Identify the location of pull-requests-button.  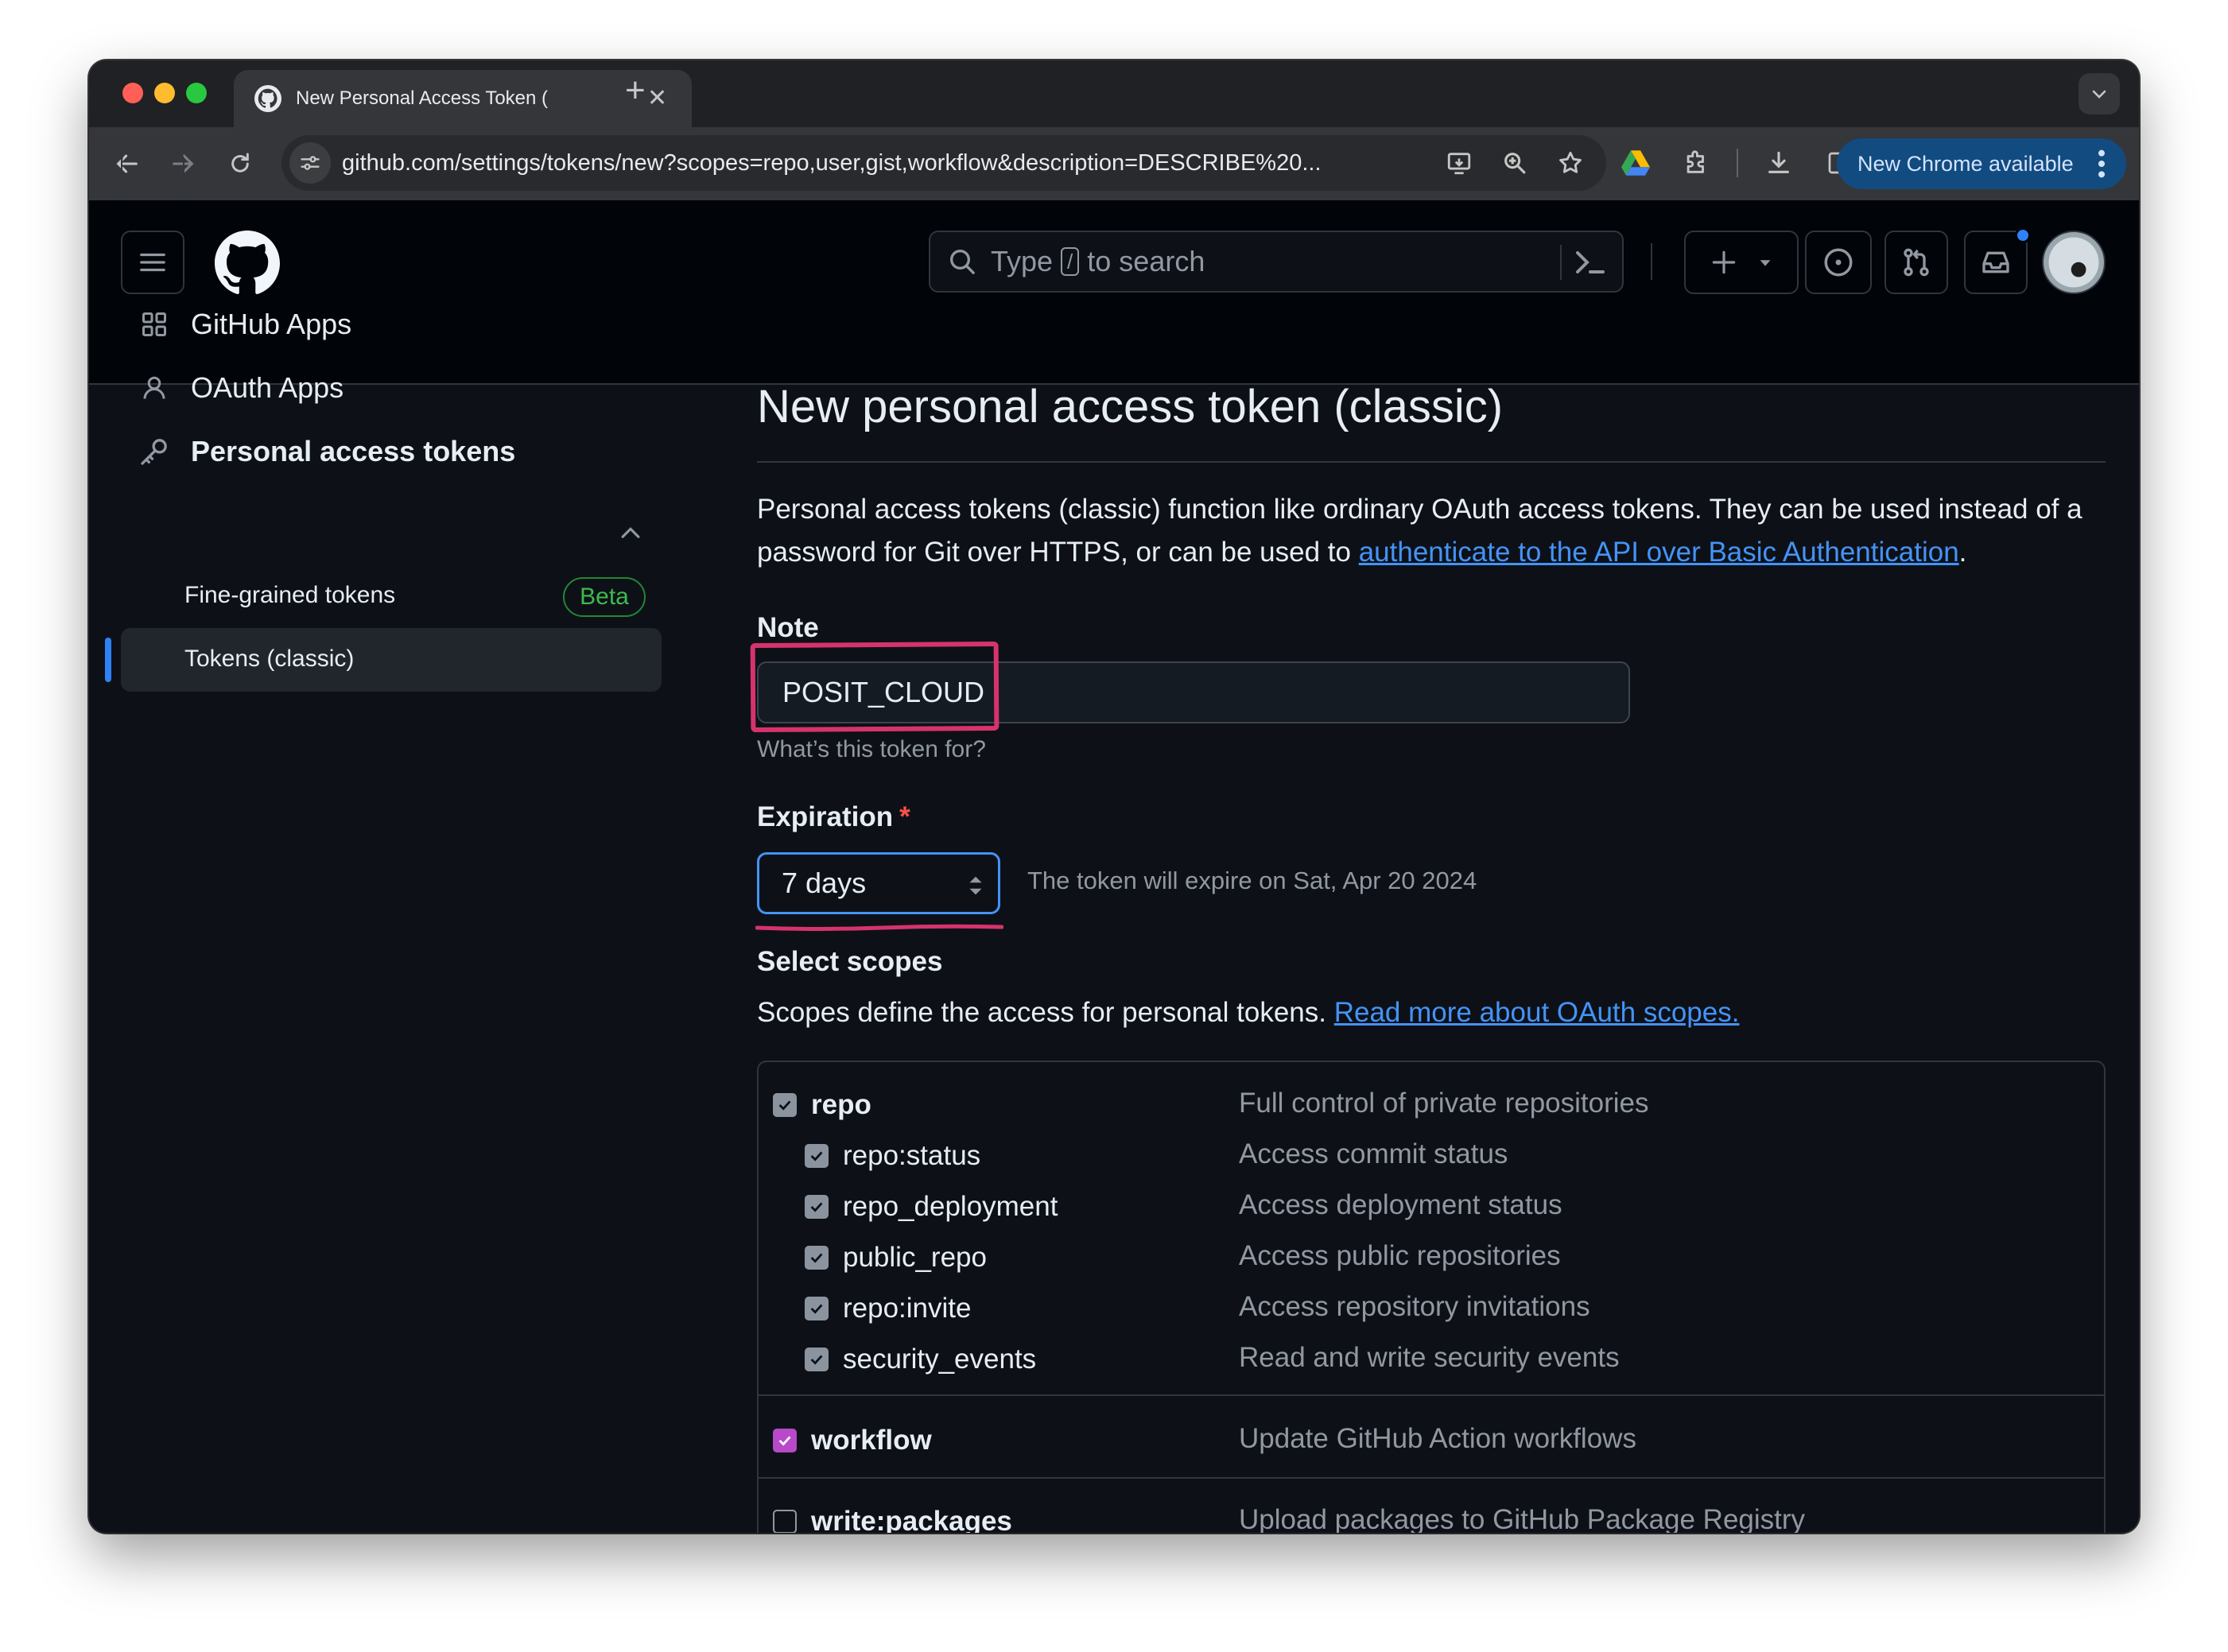
(1916, 262).